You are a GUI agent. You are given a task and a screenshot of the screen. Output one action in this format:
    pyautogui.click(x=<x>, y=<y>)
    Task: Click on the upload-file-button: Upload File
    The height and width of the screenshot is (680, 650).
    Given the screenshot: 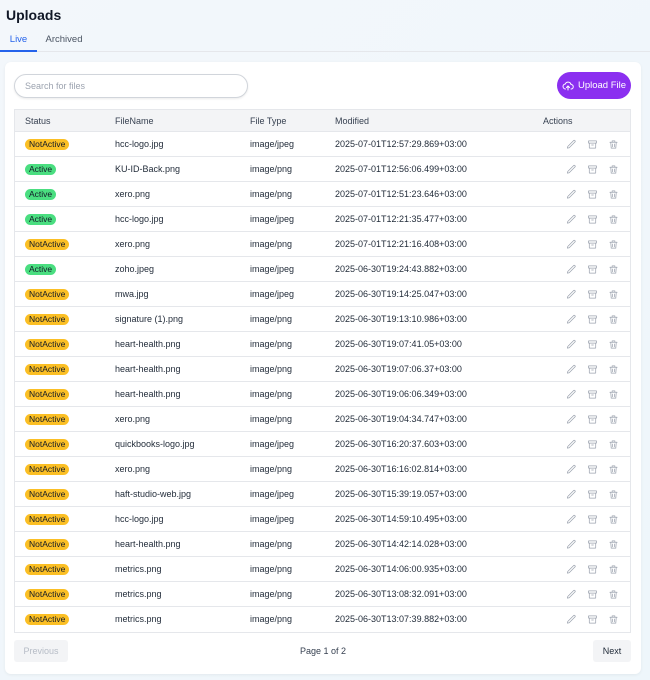 What is the action you would take?
    pyautogui.click(x=594, y=85)
    